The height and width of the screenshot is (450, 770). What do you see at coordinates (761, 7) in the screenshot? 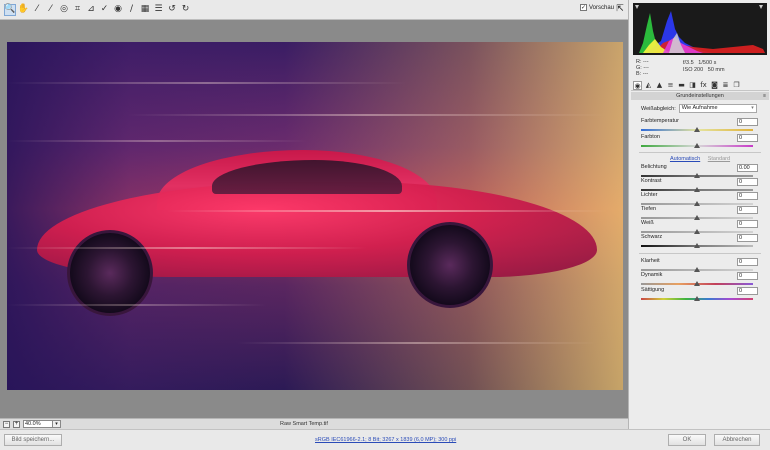
I see `highlight-clipping-icon` at bounding box center [761, 7].